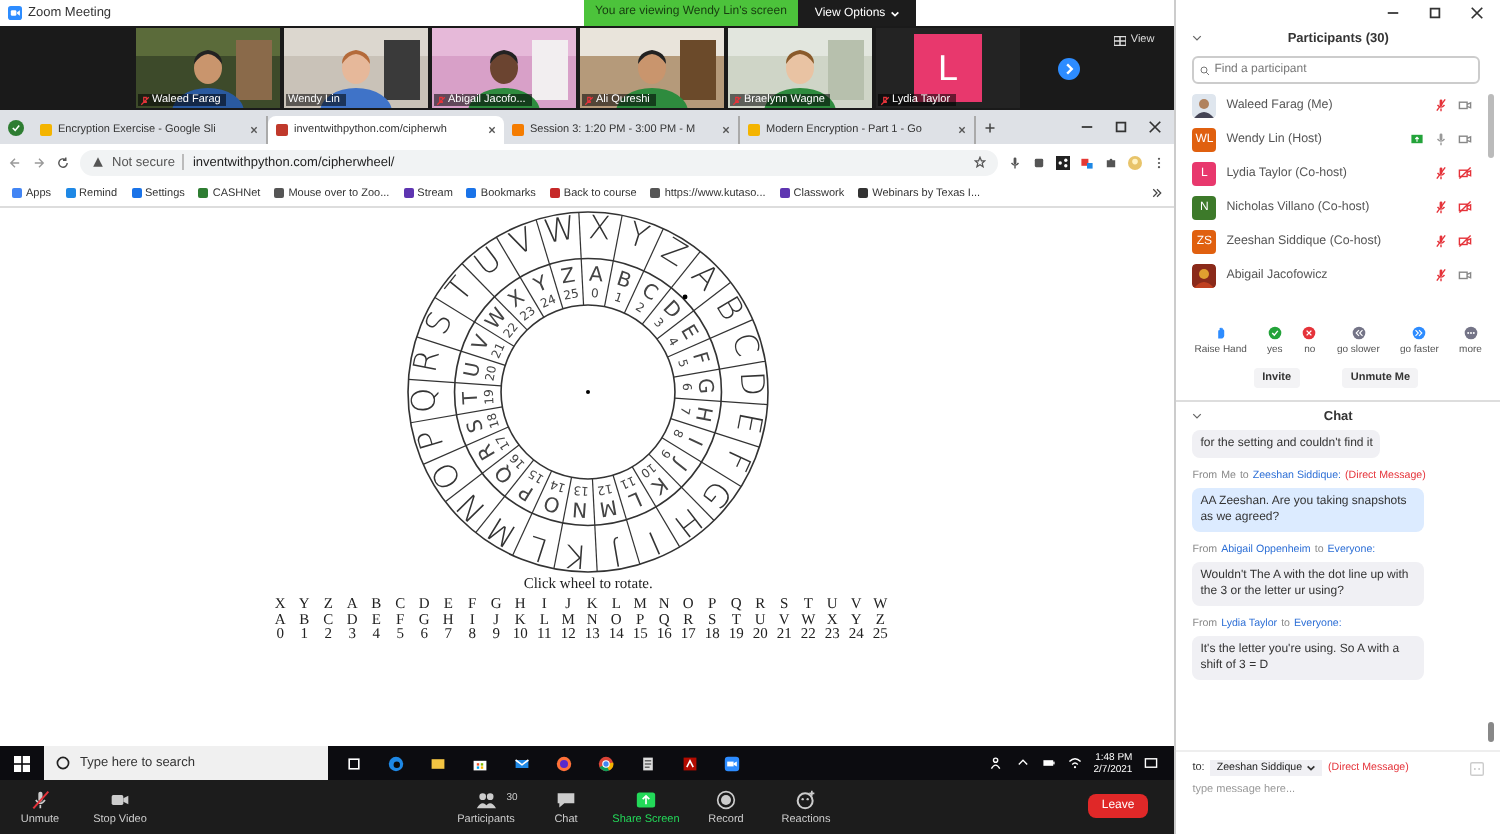 The height and width of the screenshot is (834, 1500). I want to click on record-icon, so click(726, 799).